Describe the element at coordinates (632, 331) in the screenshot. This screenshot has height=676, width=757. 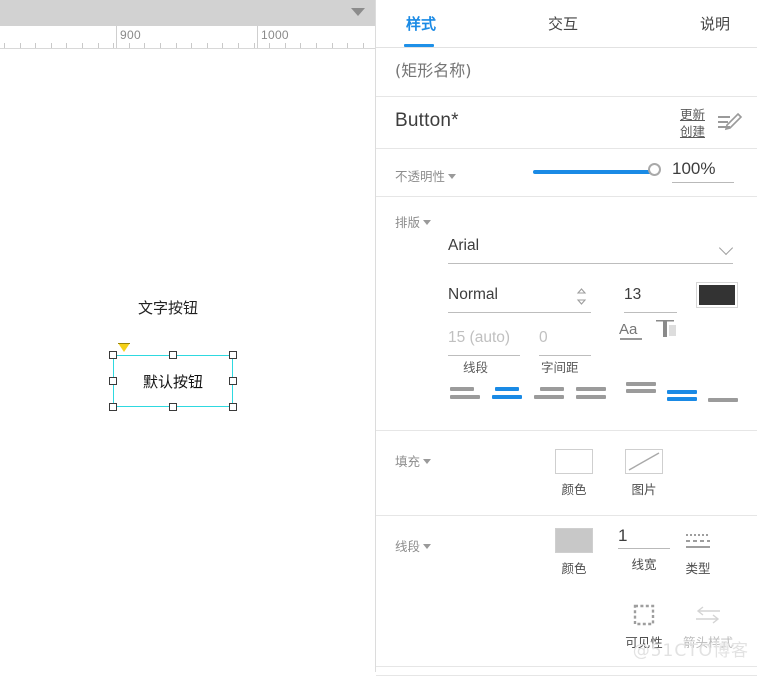
I see `text-case-Aa-icon: Aa` at that location.